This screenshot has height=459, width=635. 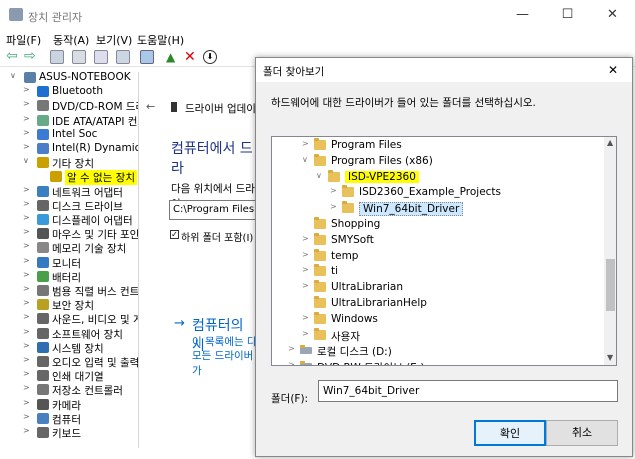 What do you see at coordinates (69, 92) in the screenshot?
I see `device-tree-item: > Bluetooth` at bounding box center [69, 92].